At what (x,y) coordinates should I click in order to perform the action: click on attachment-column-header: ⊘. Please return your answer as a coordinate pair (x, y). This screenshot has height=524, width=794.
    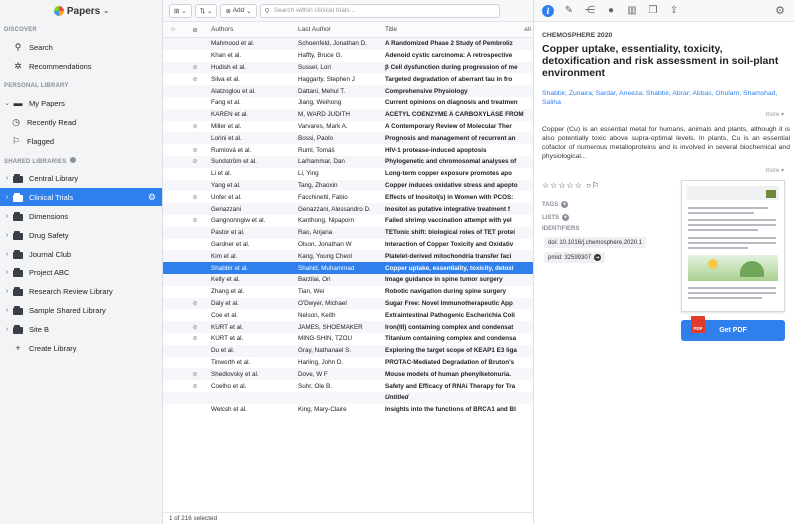
    Looking at the image, I should click on (195, 30).